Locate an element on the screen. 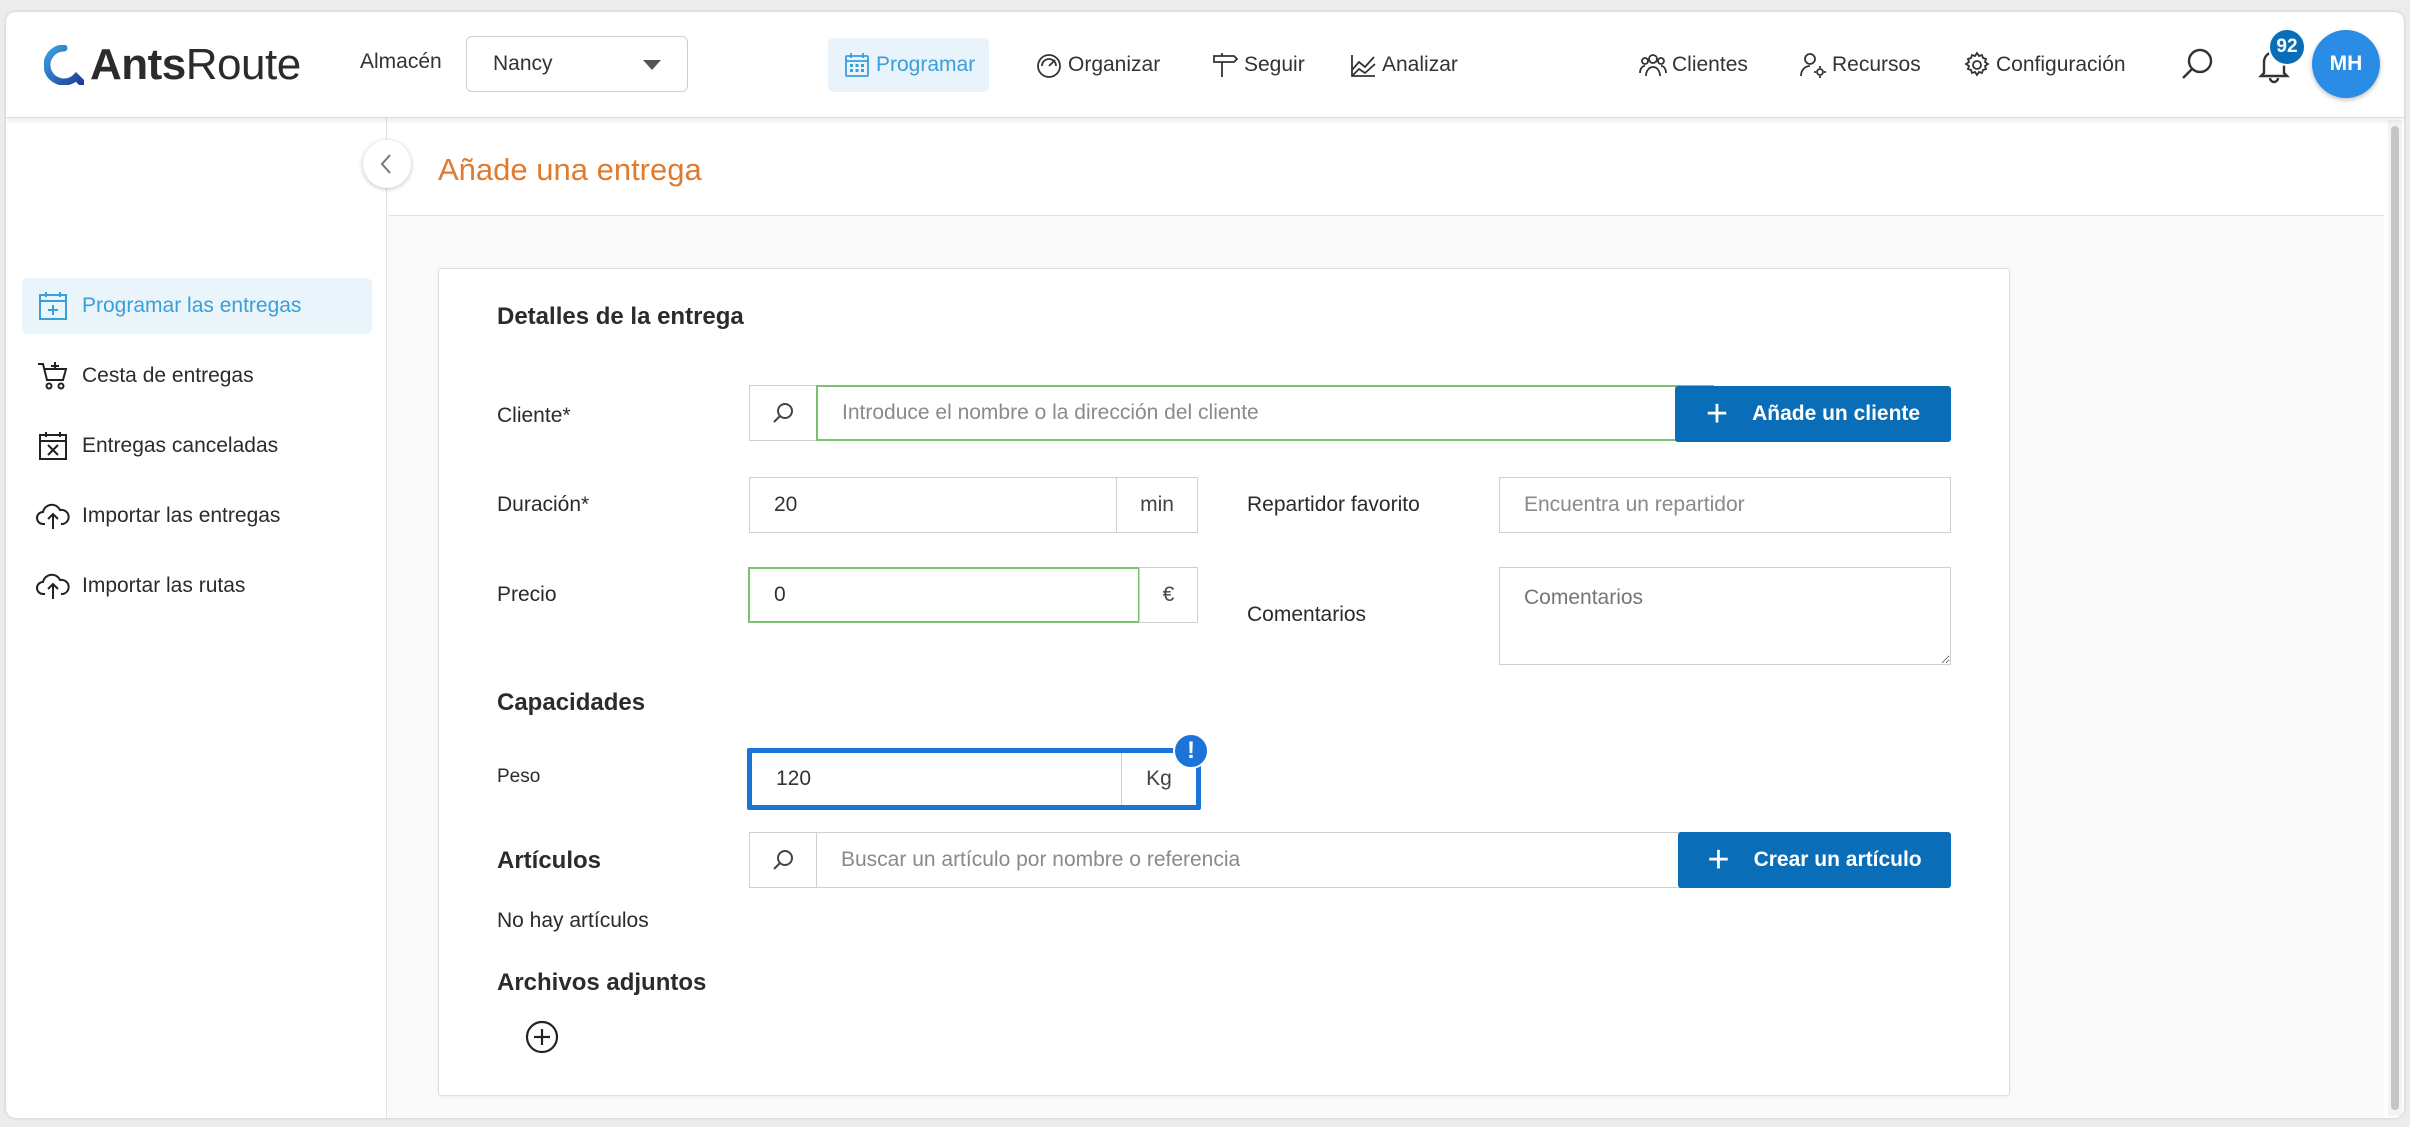 The image size is (2410, 1127). chevron-left-icon is located at coordinates (385, 164).